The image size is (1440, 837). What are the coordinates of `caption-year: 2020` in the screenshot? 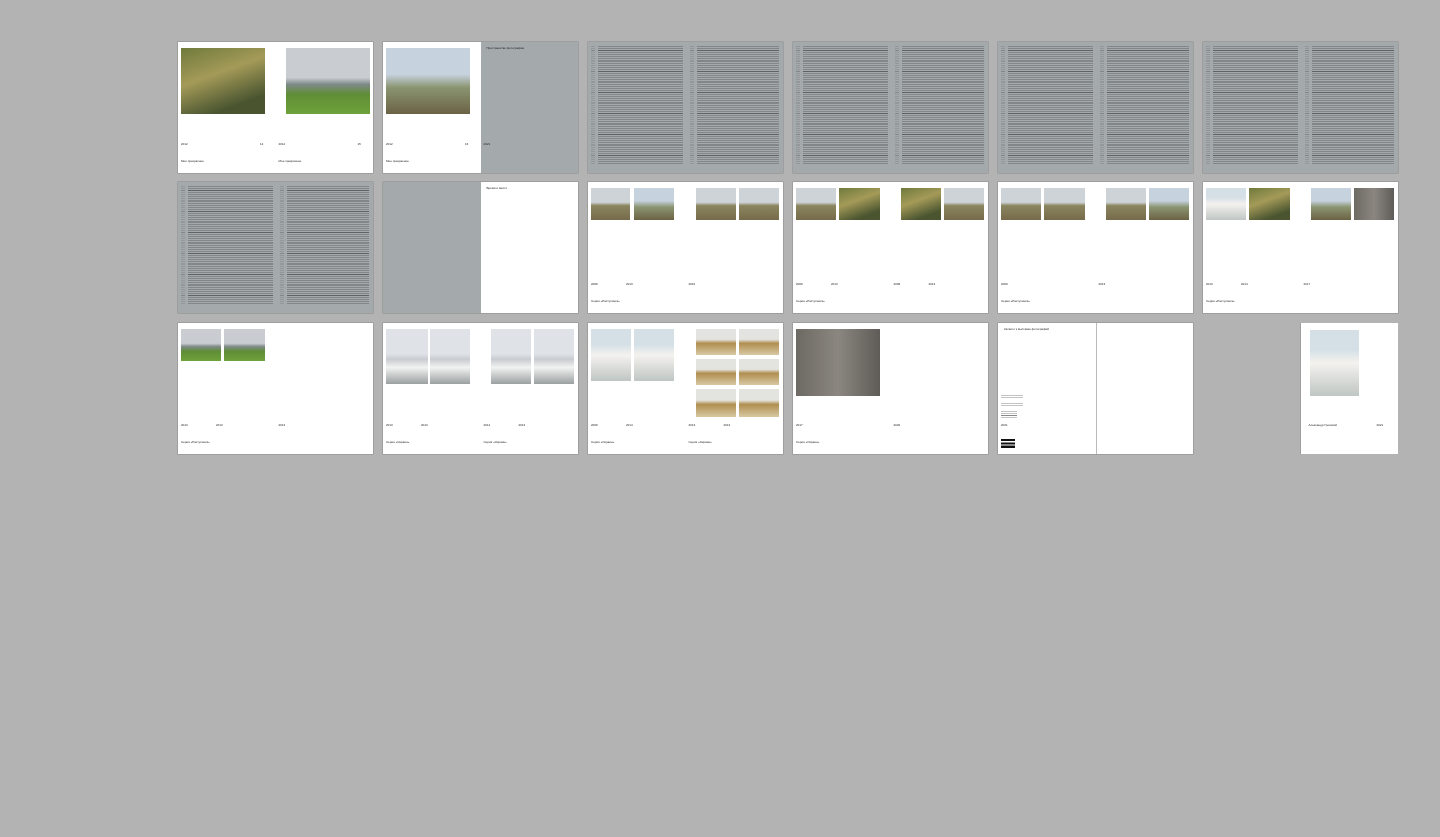 It's located at (897, 425).